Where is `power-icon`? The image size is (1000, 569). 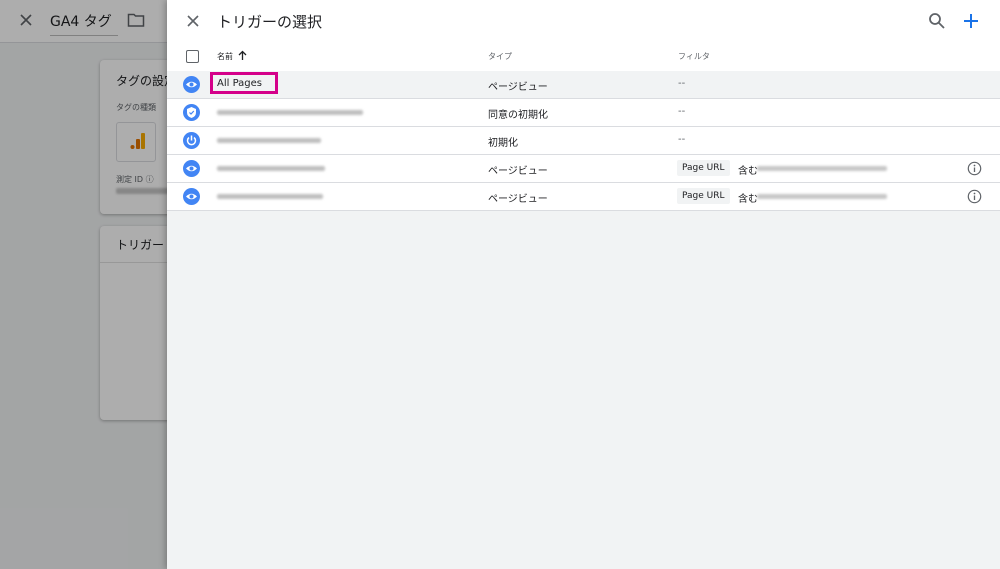
power-icon is located at coordinates (191, 140).